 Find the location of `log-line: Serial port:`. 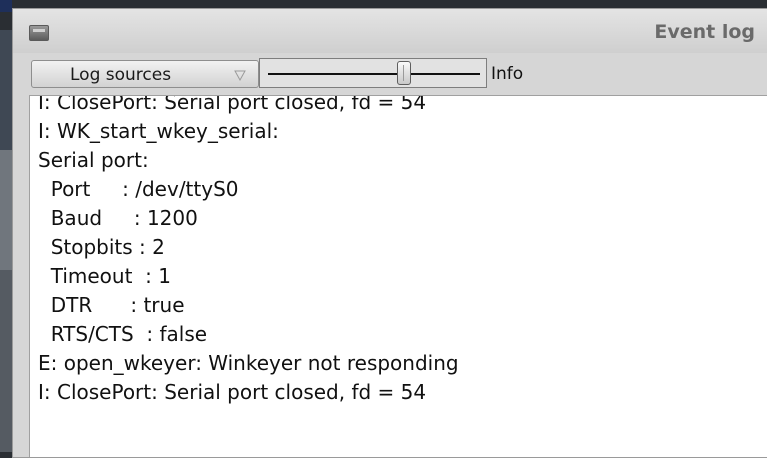

log-line: Serial port: is located at coordinates (93, 160).